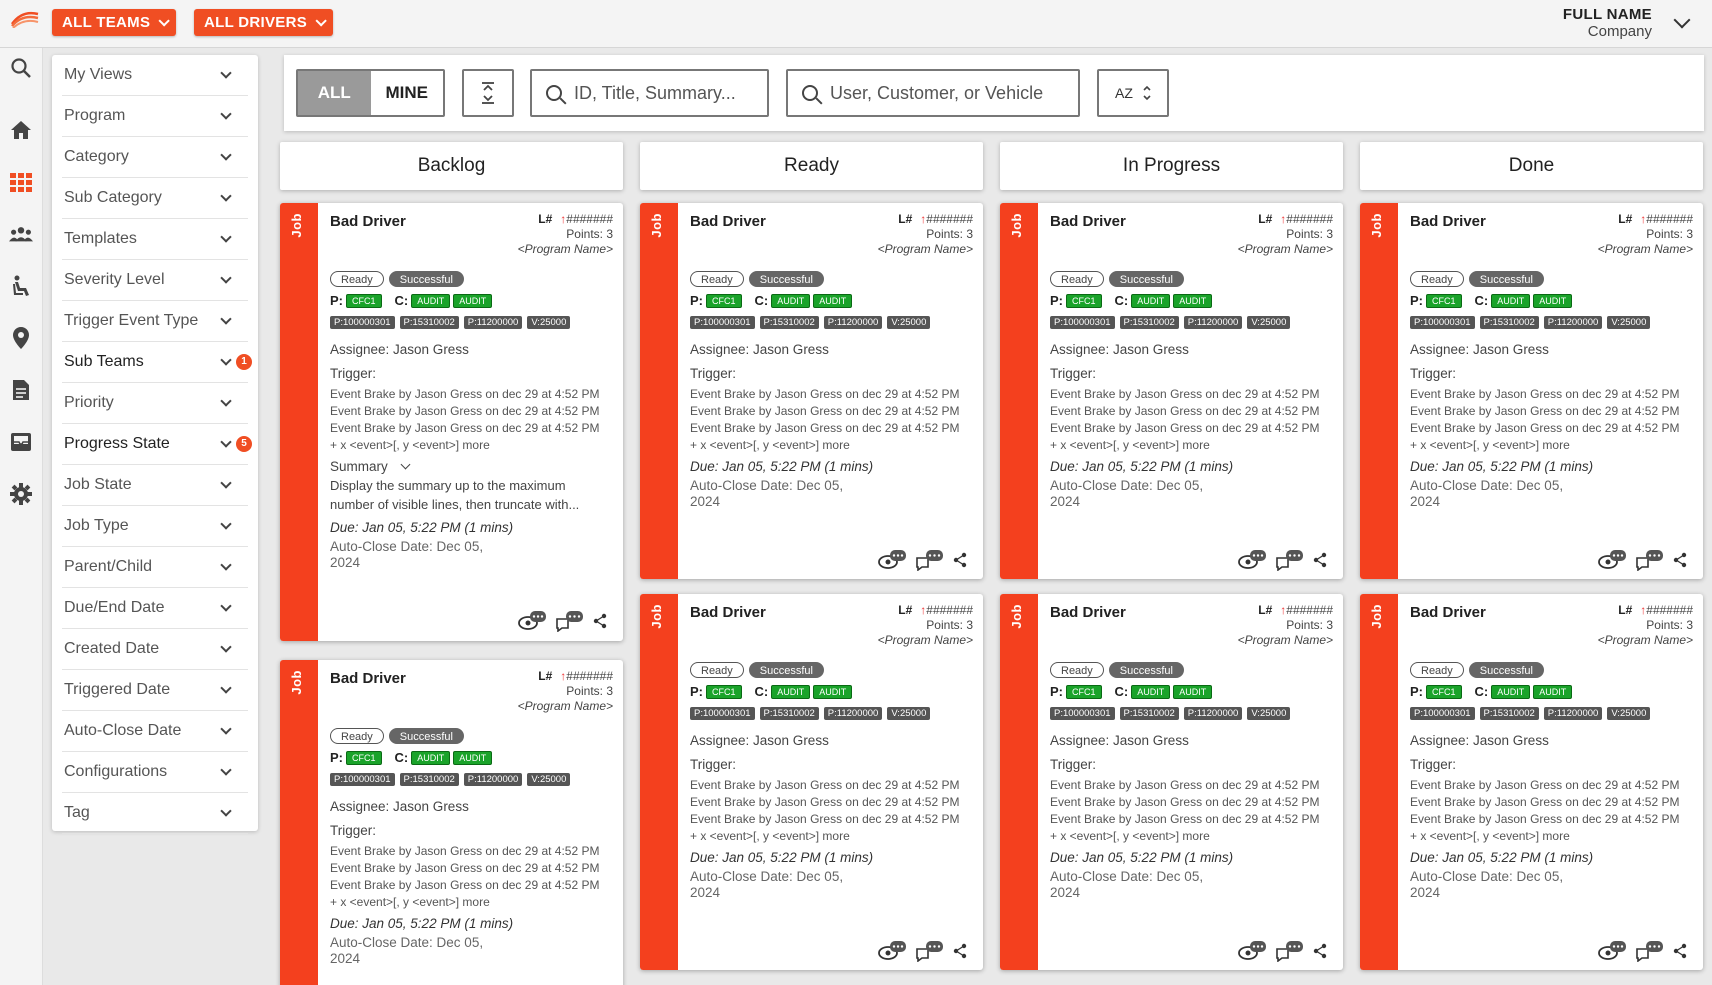 The height and width of the screenshot is (985, 1712). Describe the element at coordinates (155, 772) in the screenshot. I see `filter-configurations: Configurations` at that location.